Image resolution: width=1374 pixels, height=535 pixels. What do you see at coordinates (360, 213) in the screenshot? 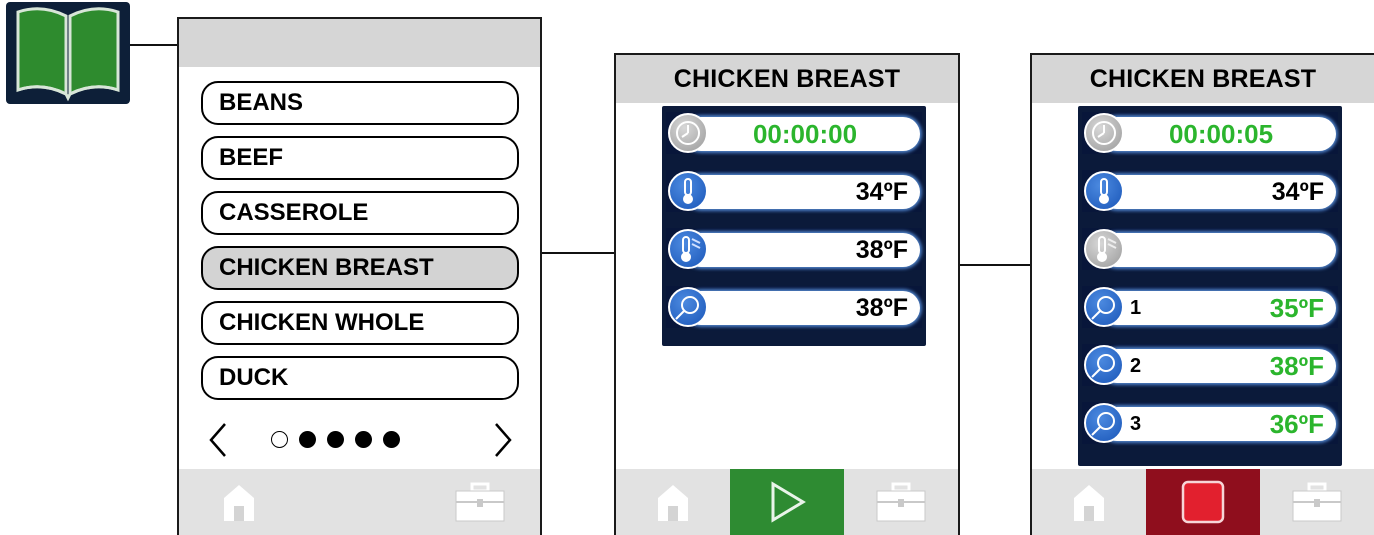
I see `list-item-casserole: CASSEROLE` at bounding box center [360, 213].